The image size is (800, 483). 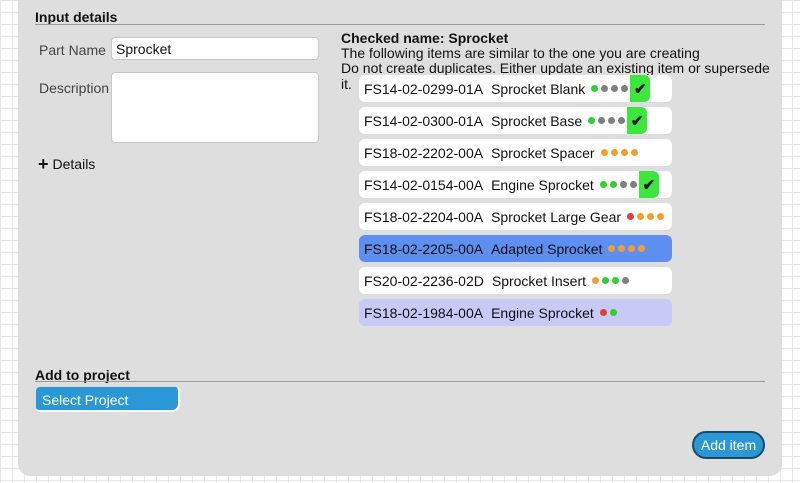 What do you see at coordinates (424, 216) in the screenshot?
I see `item-code: FS18-02-2204-00A` at bounding box center [424, 216].